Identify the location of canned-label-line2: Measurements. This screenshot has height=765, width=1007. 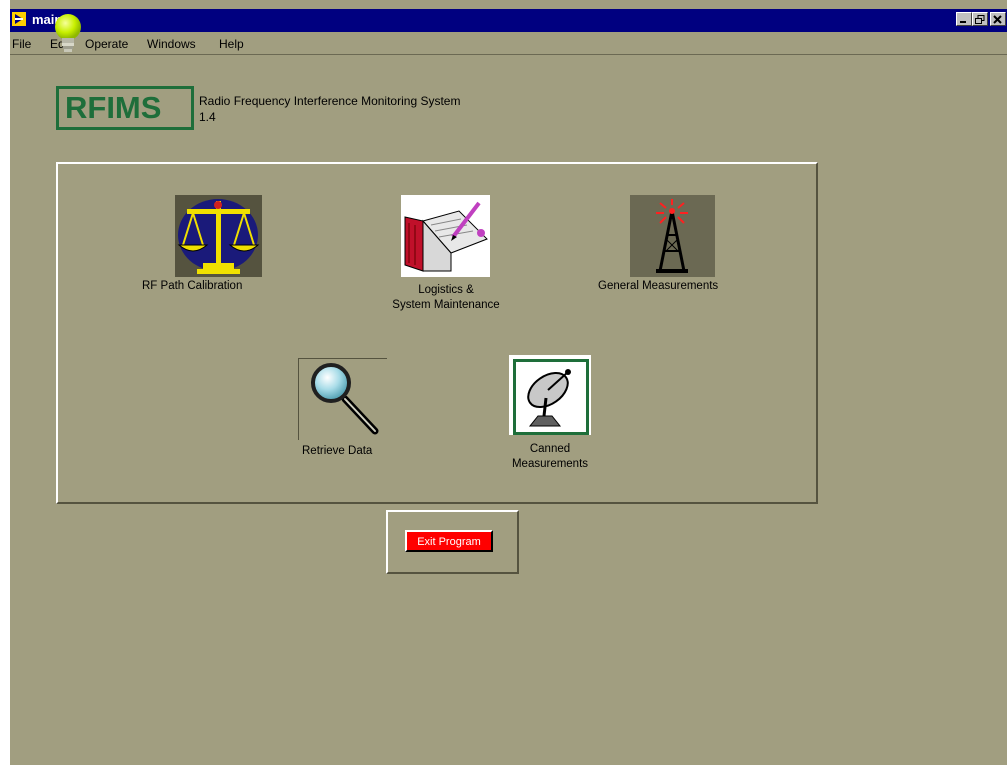
(550, 464).